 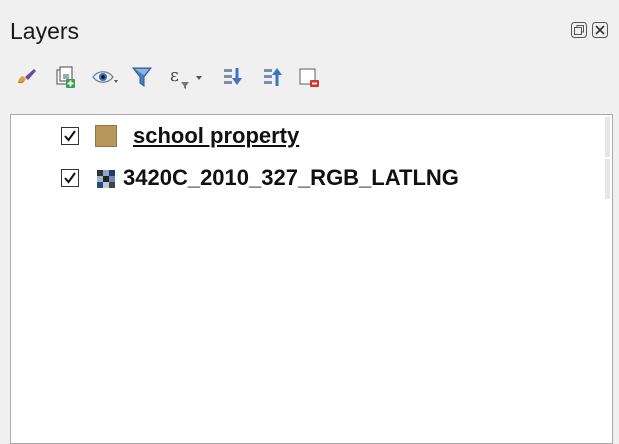 I want to click on layer-row: school property, so click(x=307, y=137).